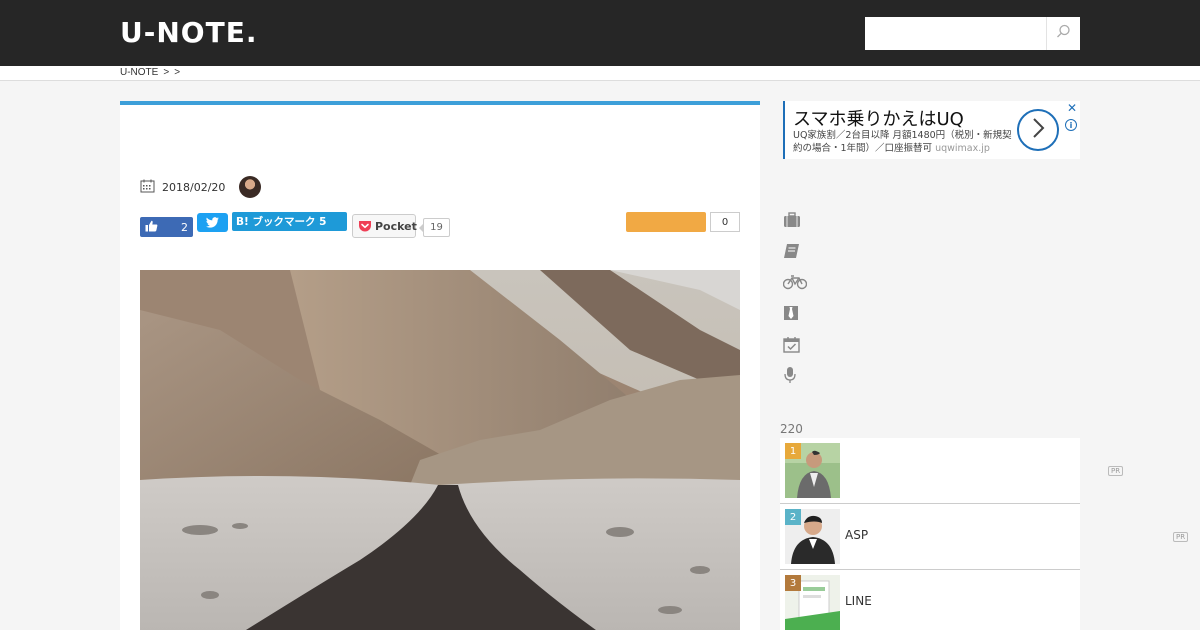 The height and width of the screenshot is (630, 1200). Describe the element at coordinates (151, 227) in the screenshot. I see `thumbs-up-icon` at that location.